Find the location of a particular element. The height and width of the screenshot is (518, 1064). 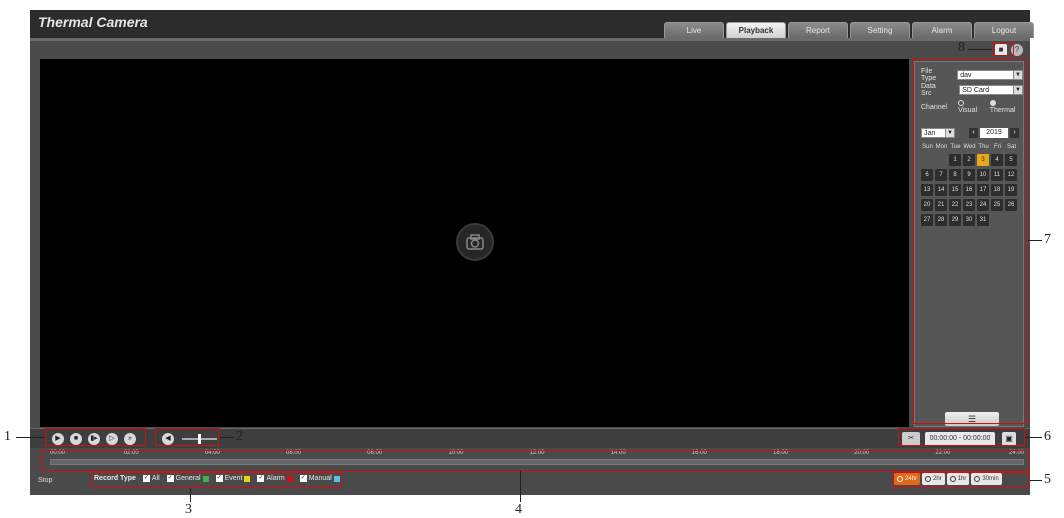

fast-play-icon: » is located at coordinates (130, 439).